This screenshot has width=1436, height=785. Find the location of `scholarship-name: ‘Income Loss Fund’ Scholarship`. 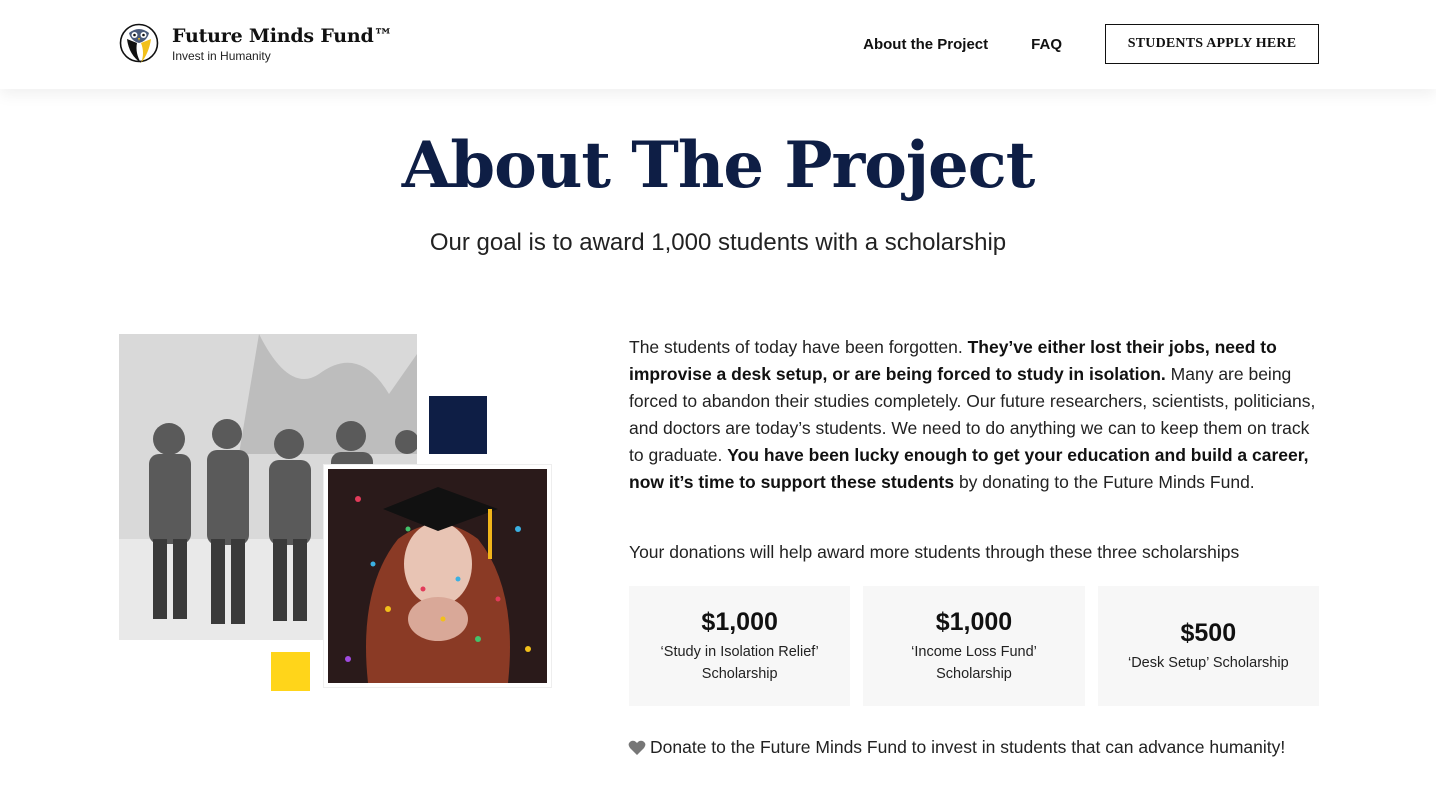

scholarship-name: ‘Income Loss Fund’ Scholarship is located at coordinates (974, 662).